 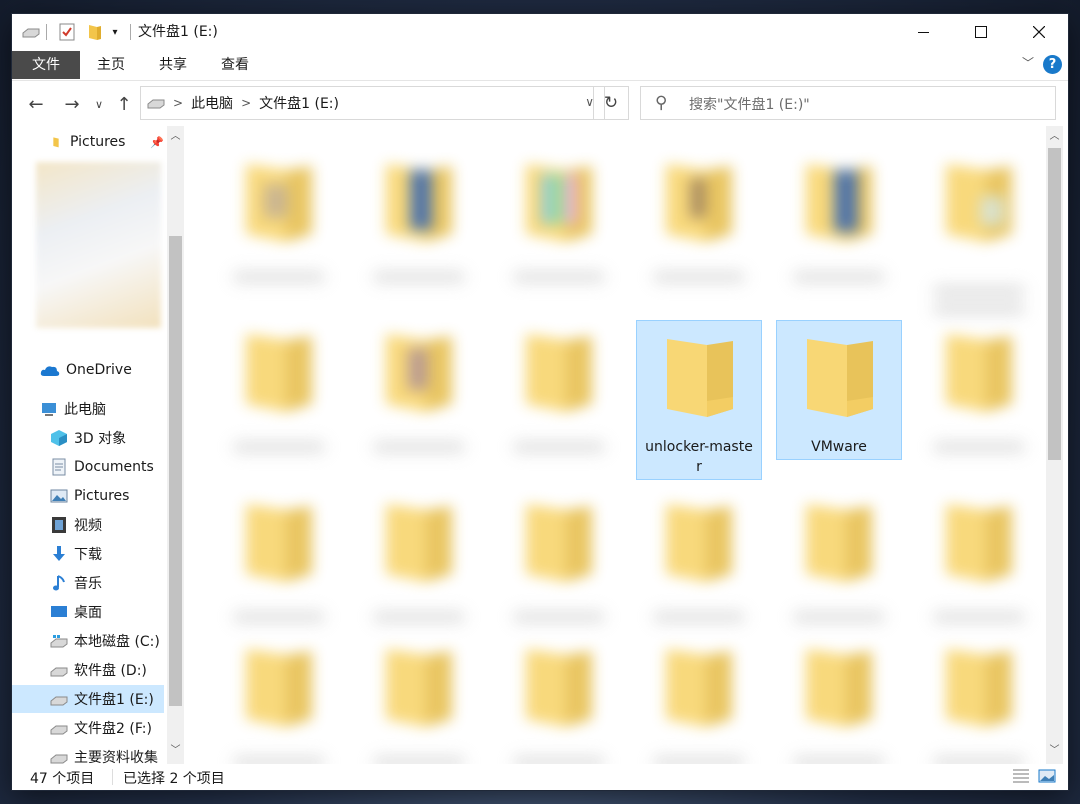 I want to click on back-button: ←, so click(x=36, y=104).